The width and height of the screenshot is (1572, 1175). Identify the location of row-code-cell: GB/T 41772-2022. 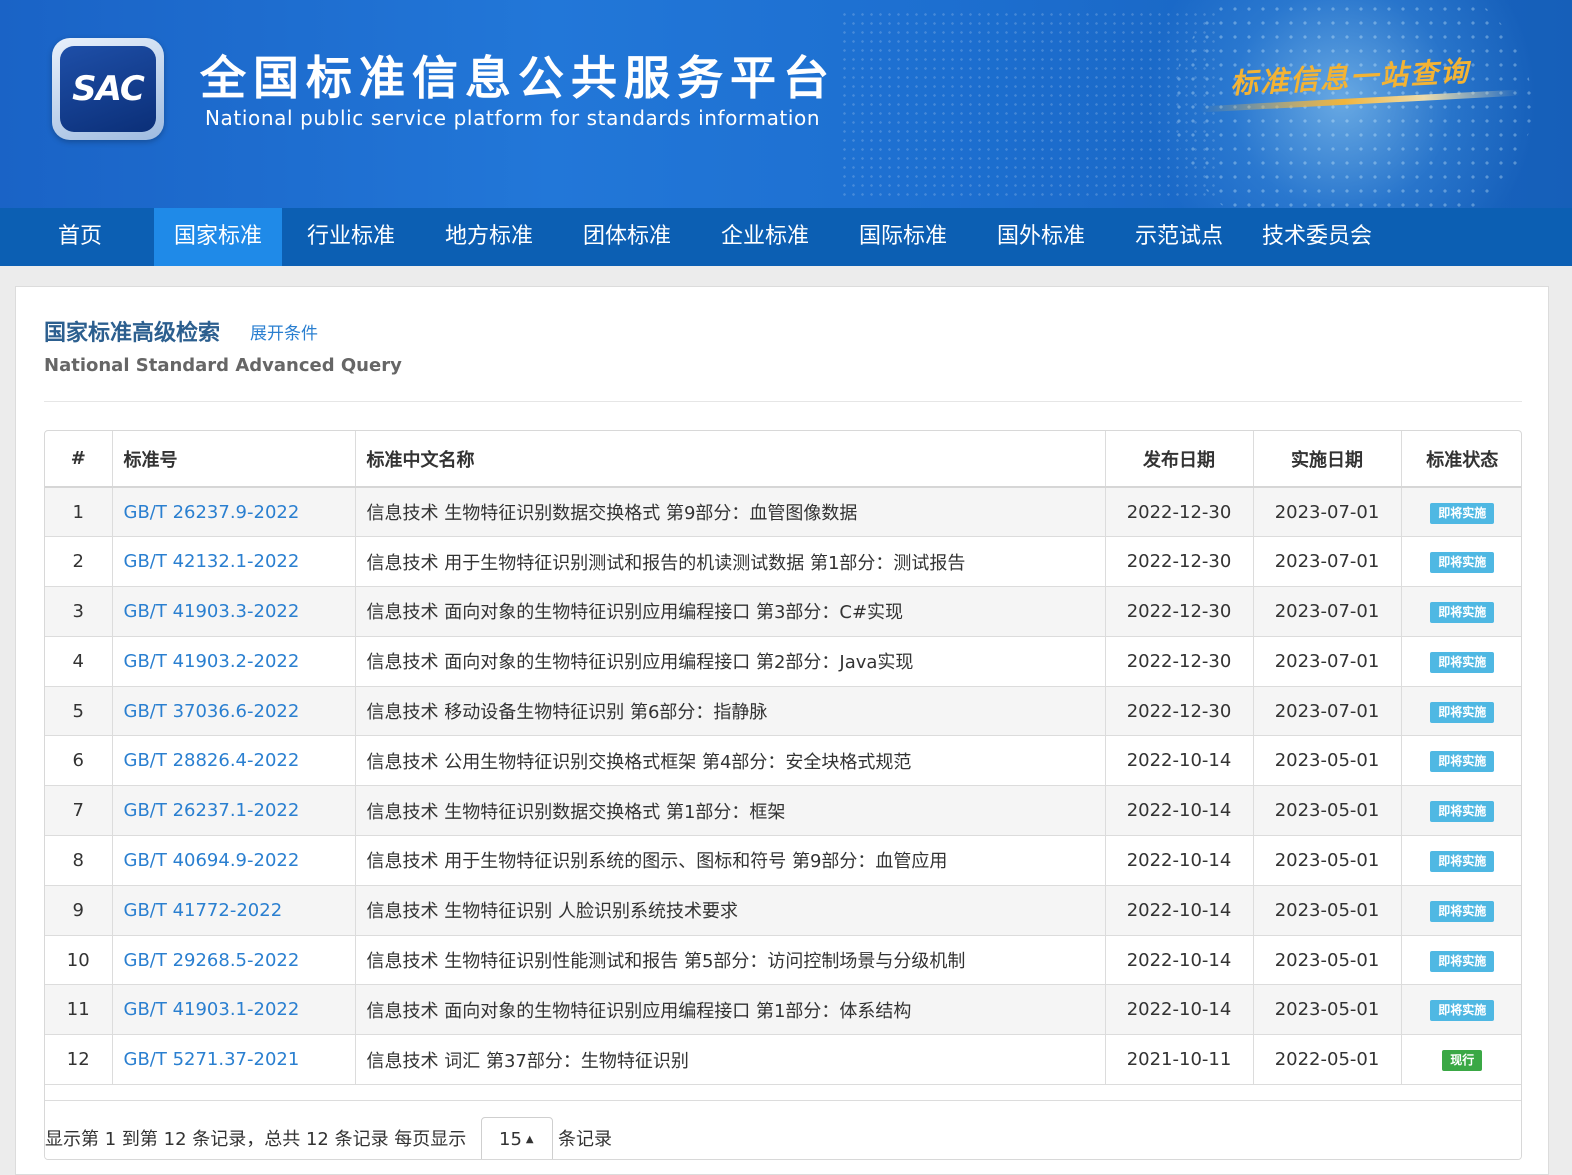
(234, 910).